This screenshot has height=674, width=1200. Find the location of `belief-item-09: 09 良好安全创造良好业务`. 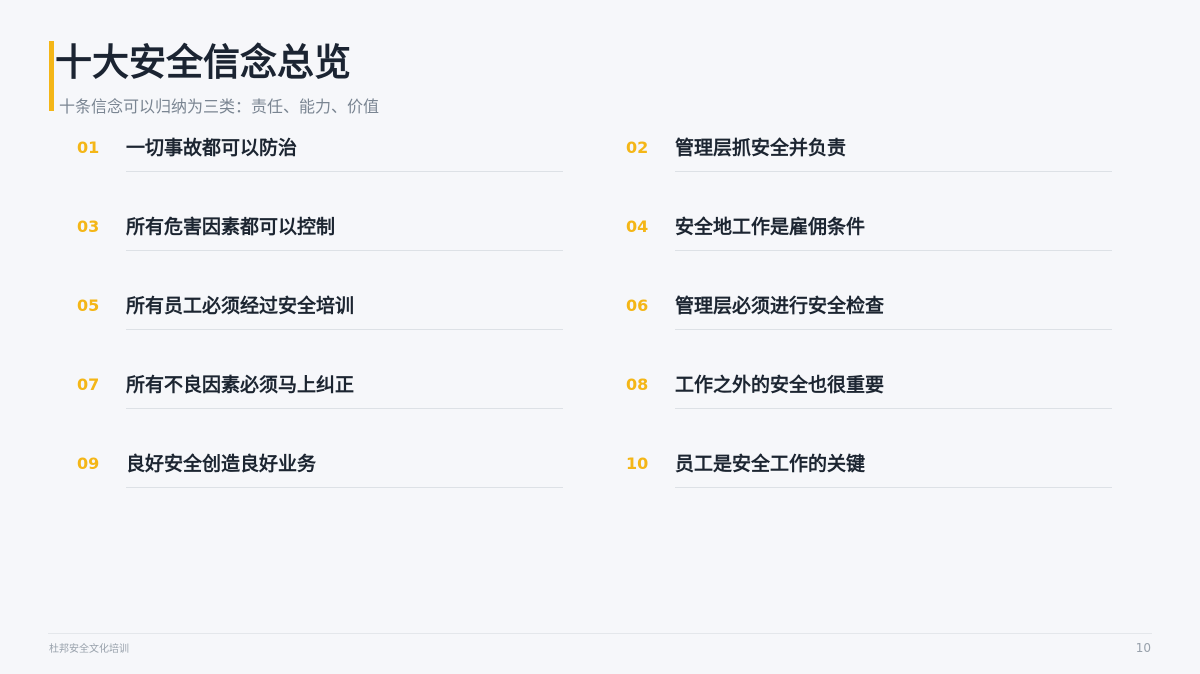

belief-item-09: 09 良好安全创造良好业务 is located at coordinates (327, 473).